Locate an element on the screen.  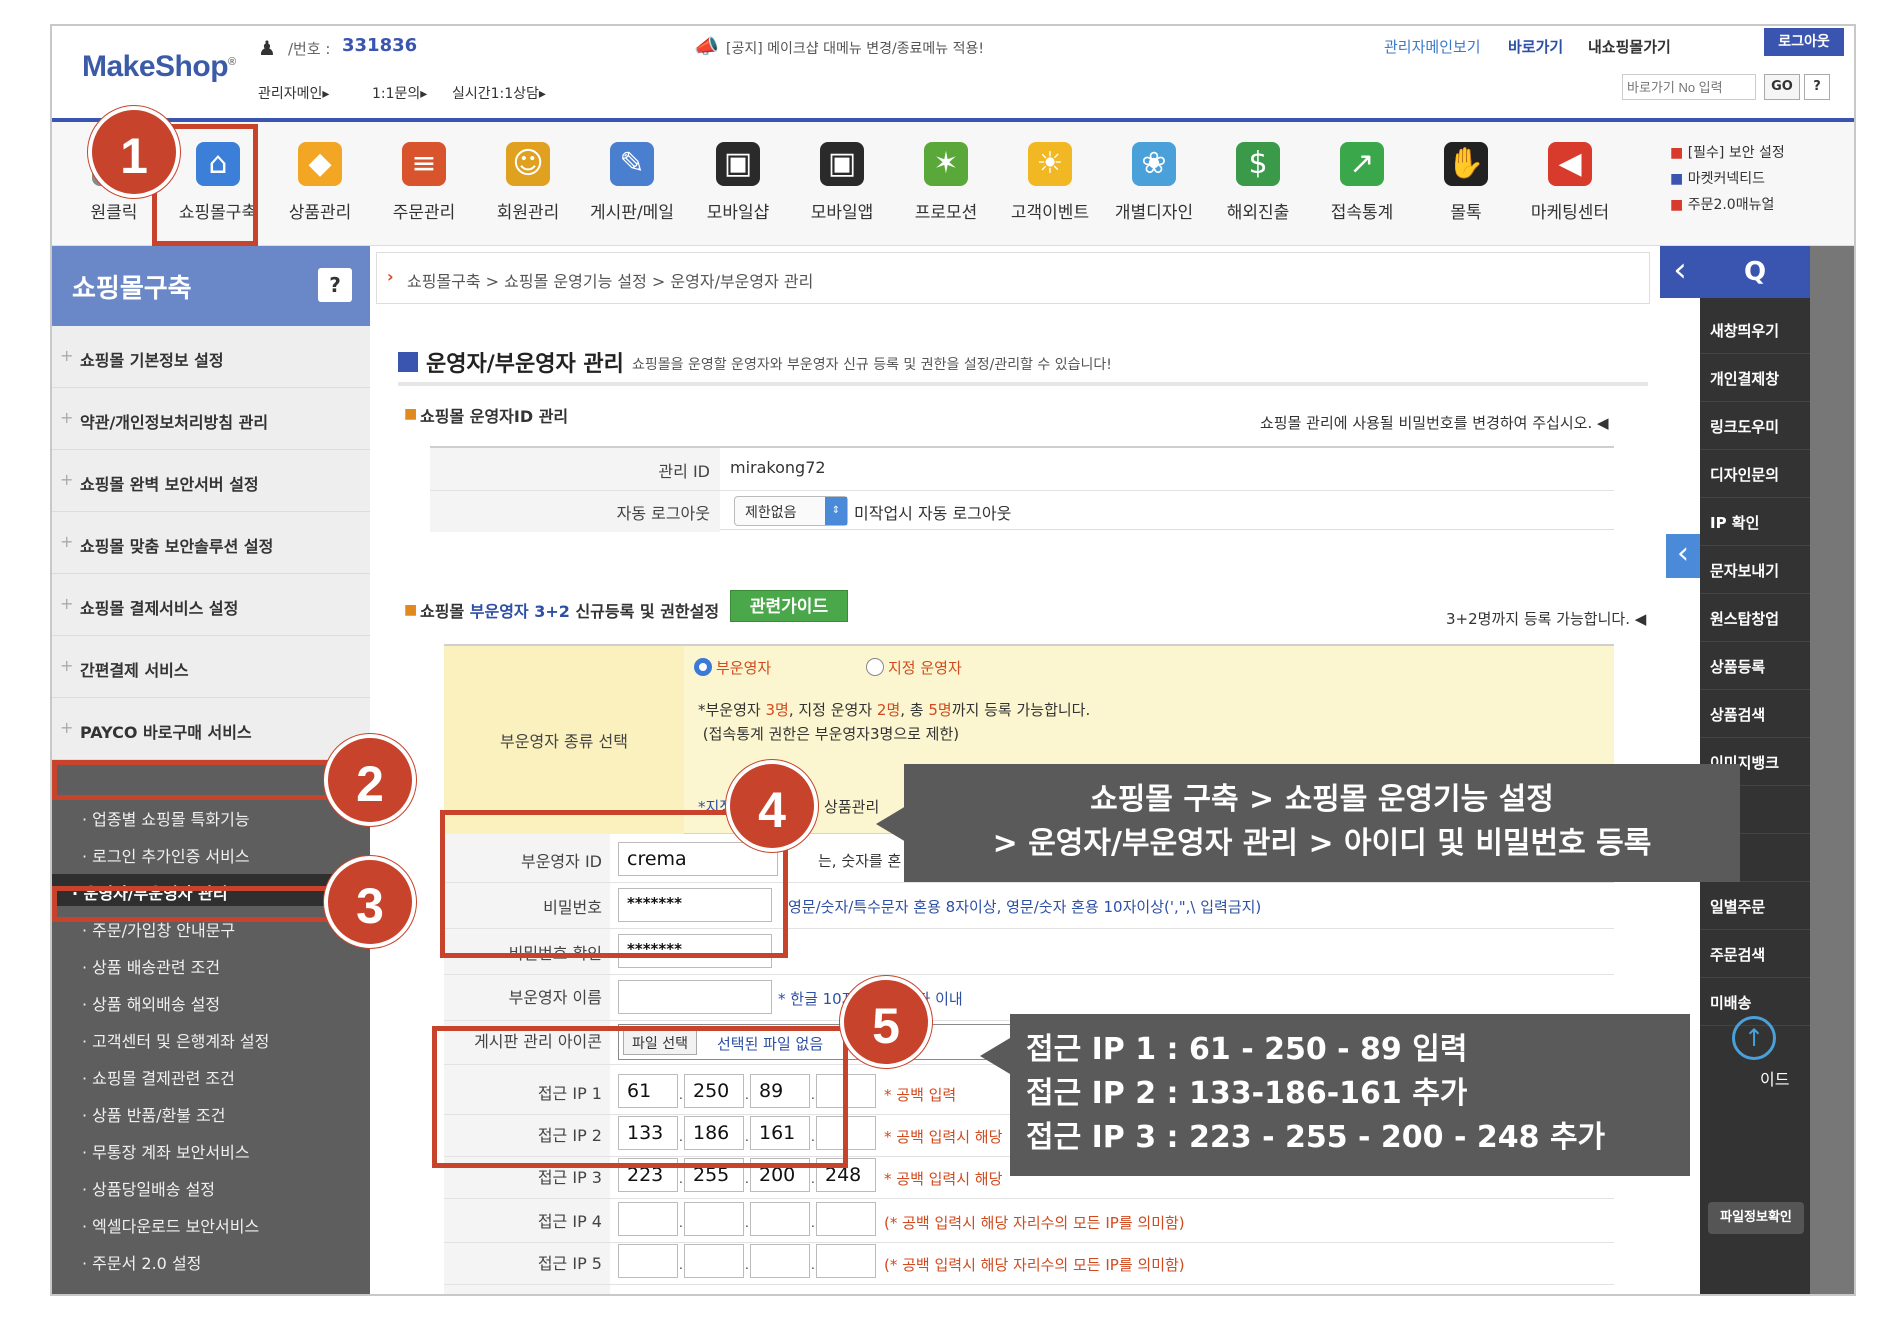
sidebar-subitem-7: · 쇼핑몰 결제관련 조건 is located at coordinates (192, 1075).